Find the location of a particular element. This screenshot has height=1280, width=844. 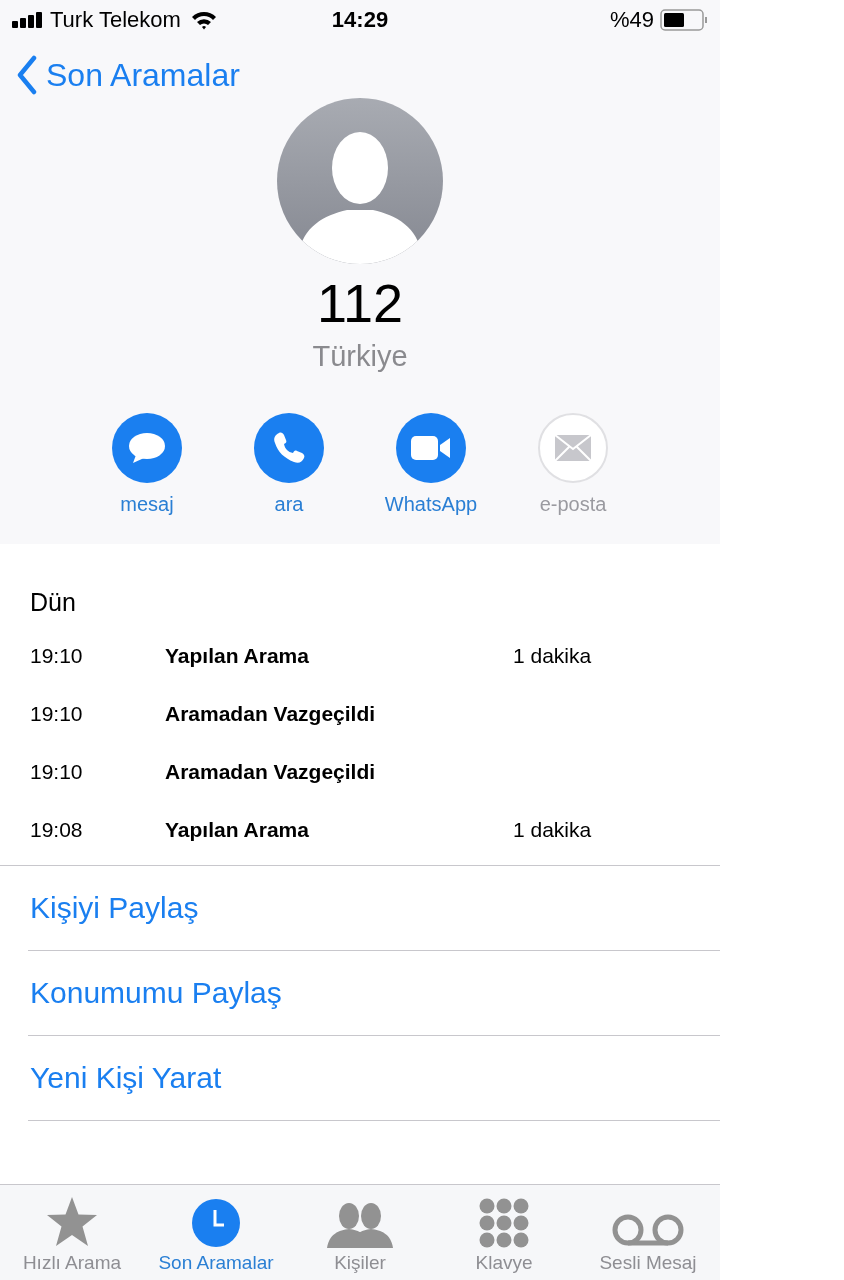

contact-action-button: WhatsApp is located at coordinates (431, 464).